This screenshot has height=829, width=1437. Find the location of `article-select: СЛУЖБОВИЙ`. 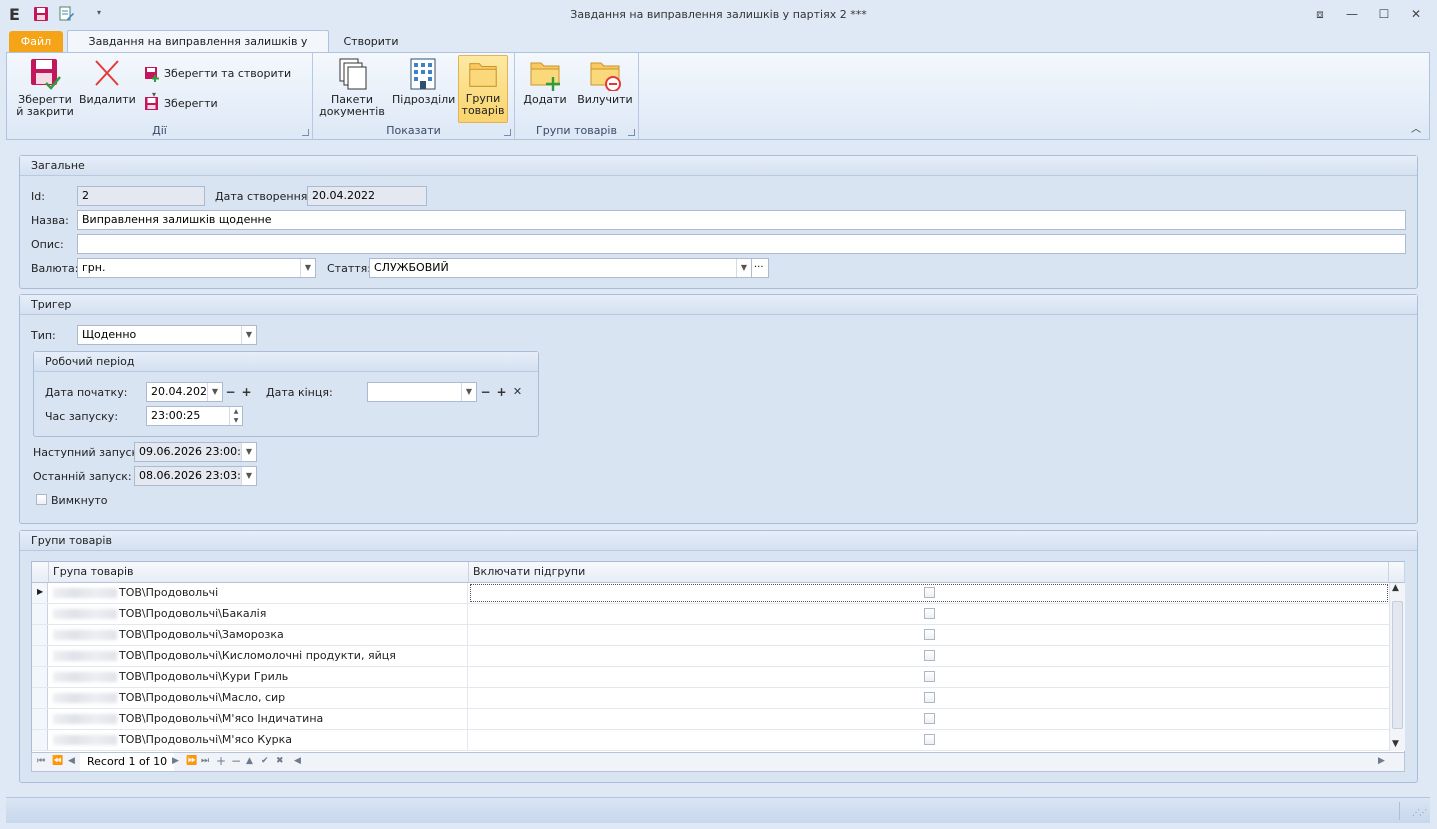

article-select: СЛУЖБОВИЙ is located at coordinates (560, 268).